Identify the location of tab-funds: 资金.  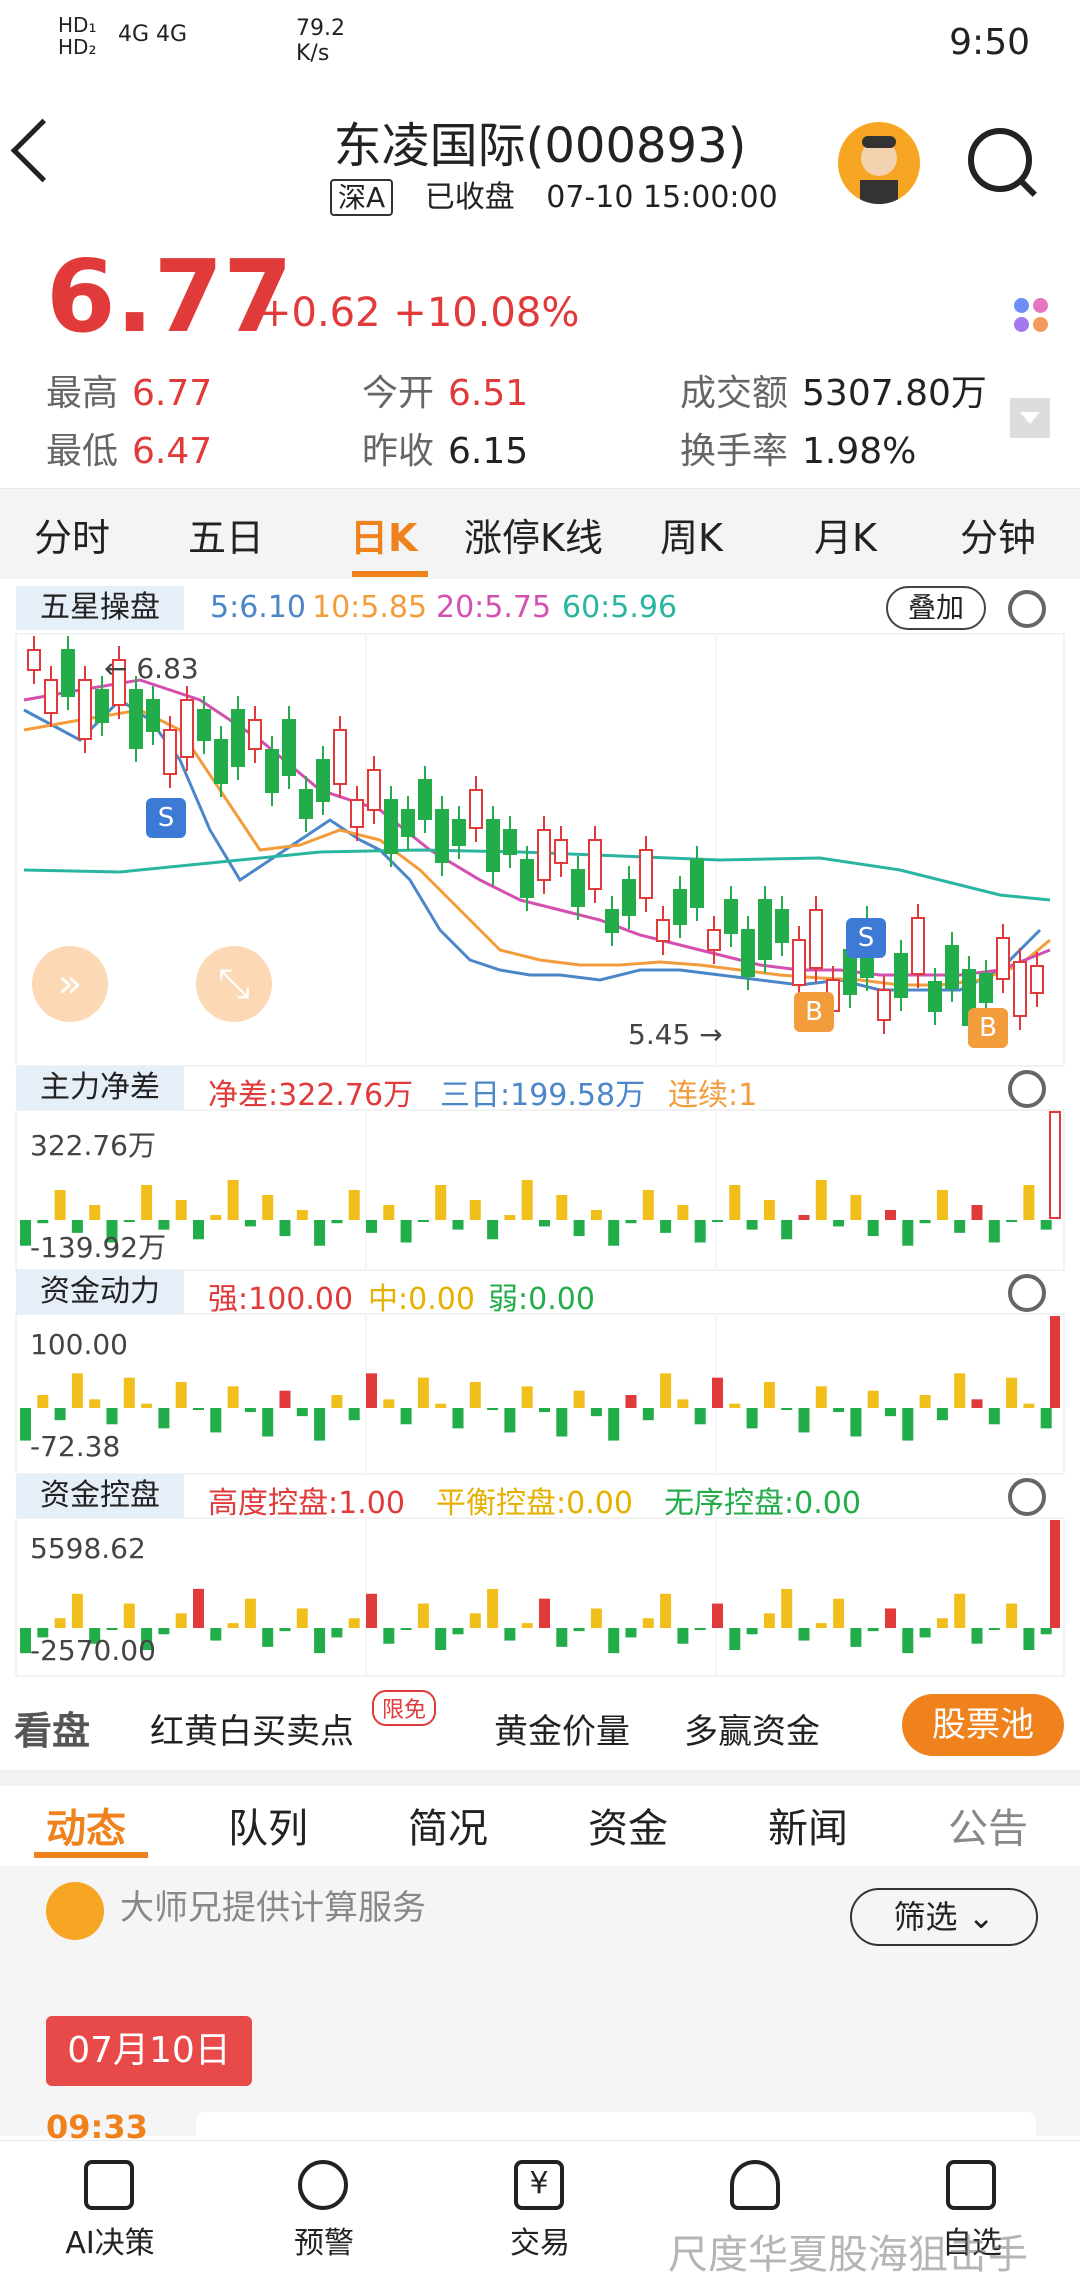
(628, 1825).